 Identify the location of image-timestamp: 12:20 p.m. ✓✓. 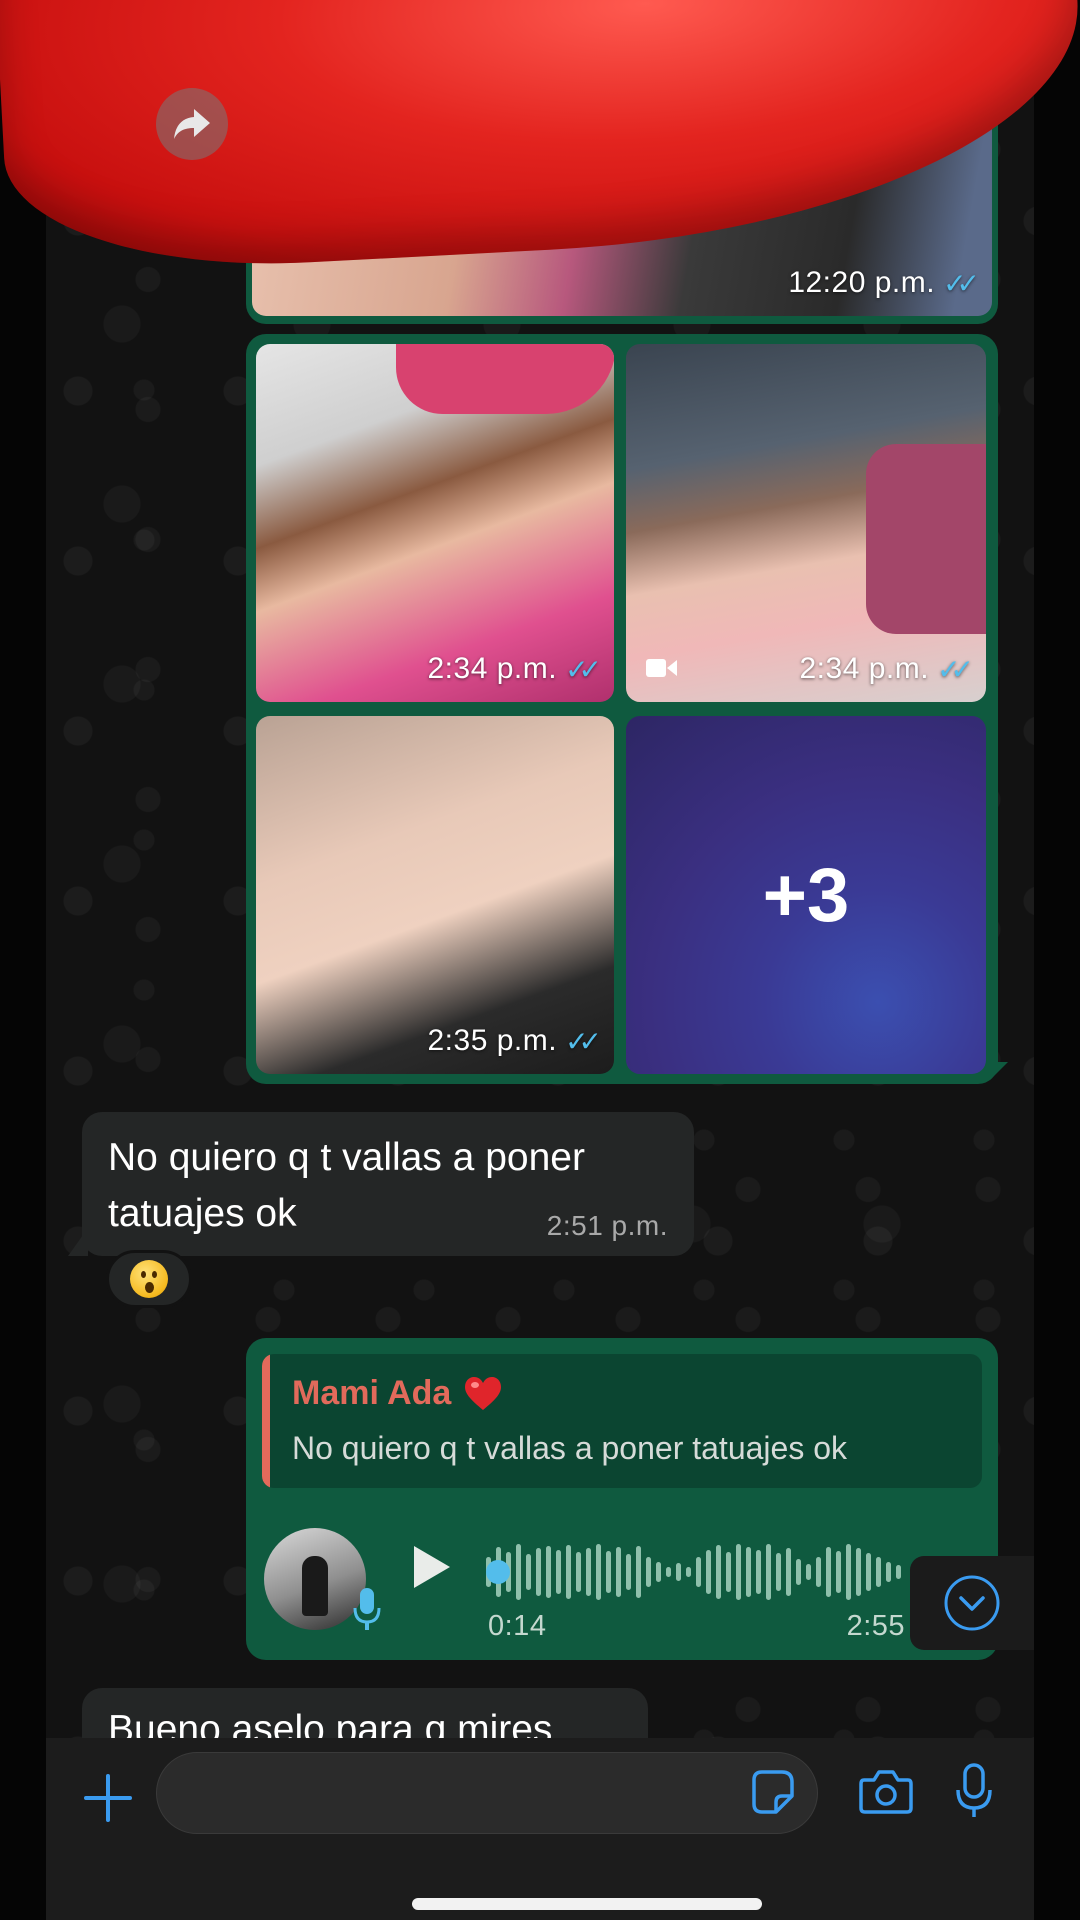
(884, 282).